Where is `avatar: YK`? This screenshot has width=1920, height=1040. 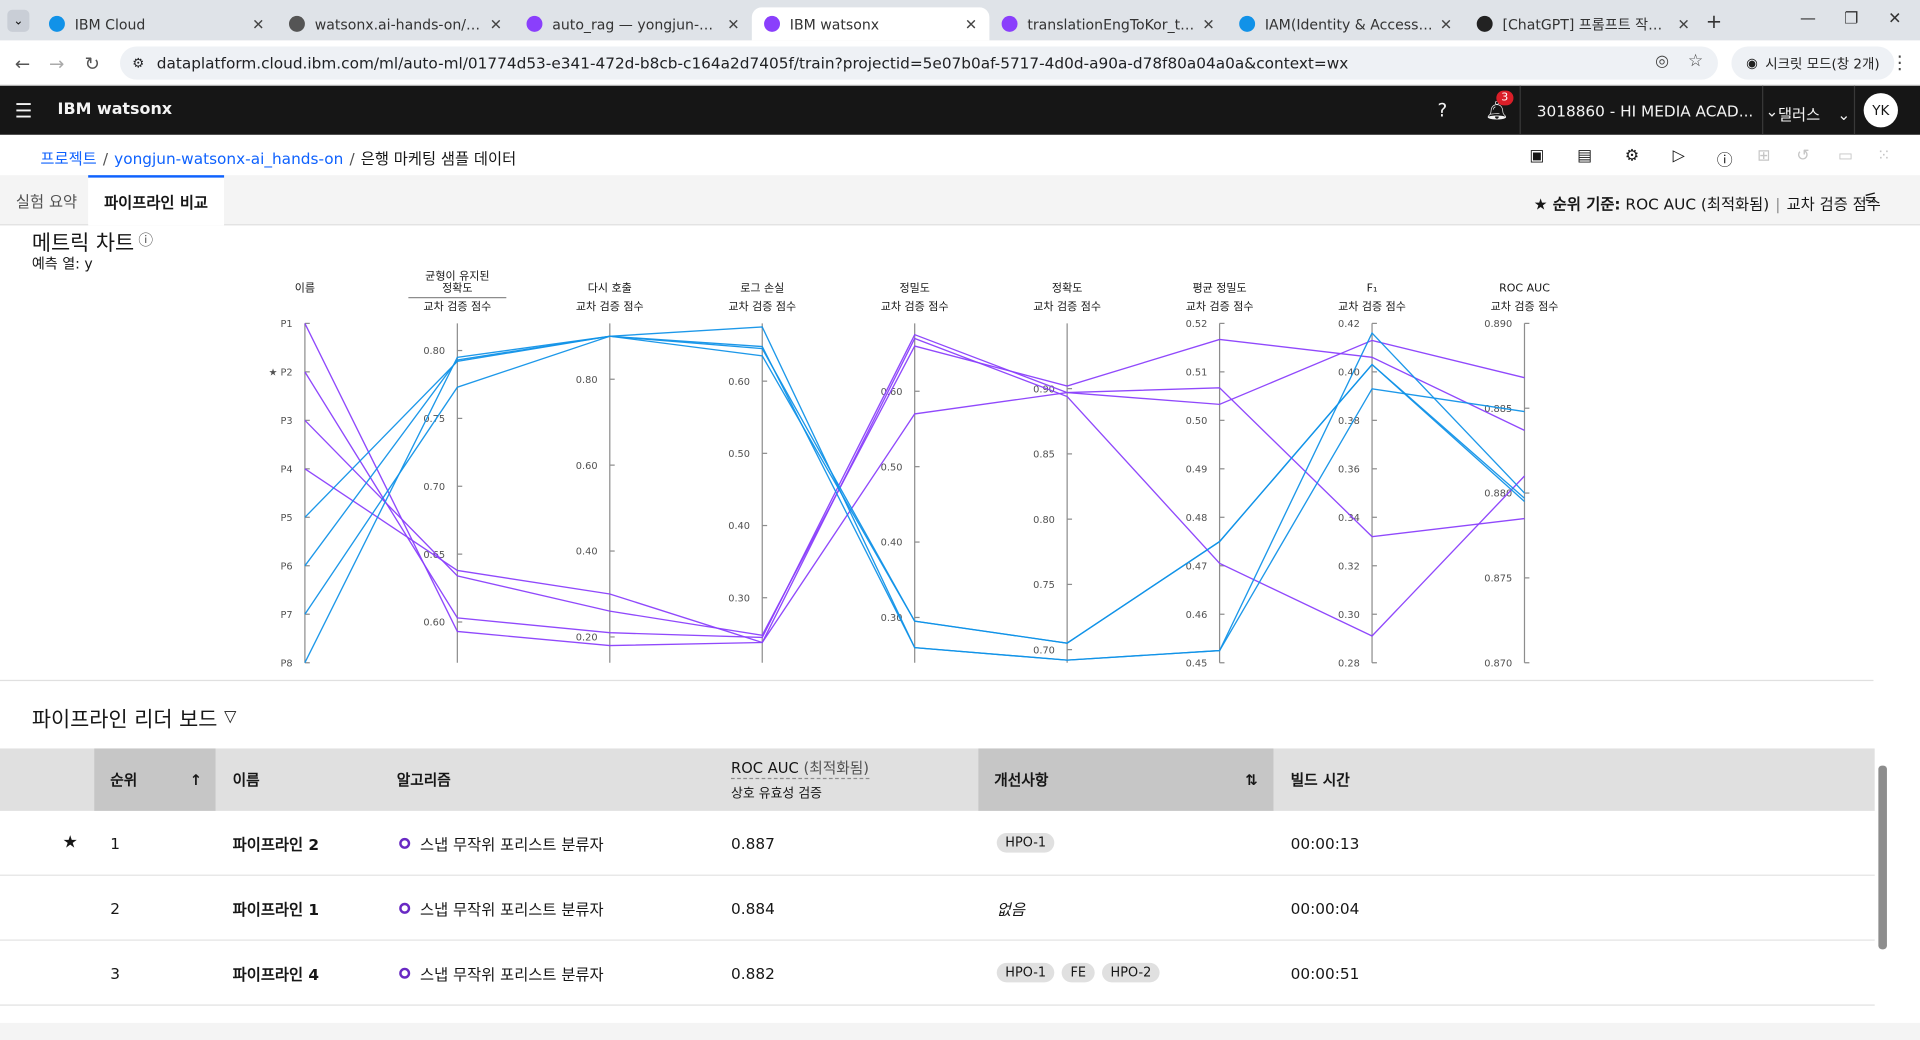
avatar: YK is located at coordinates (1880, 110).